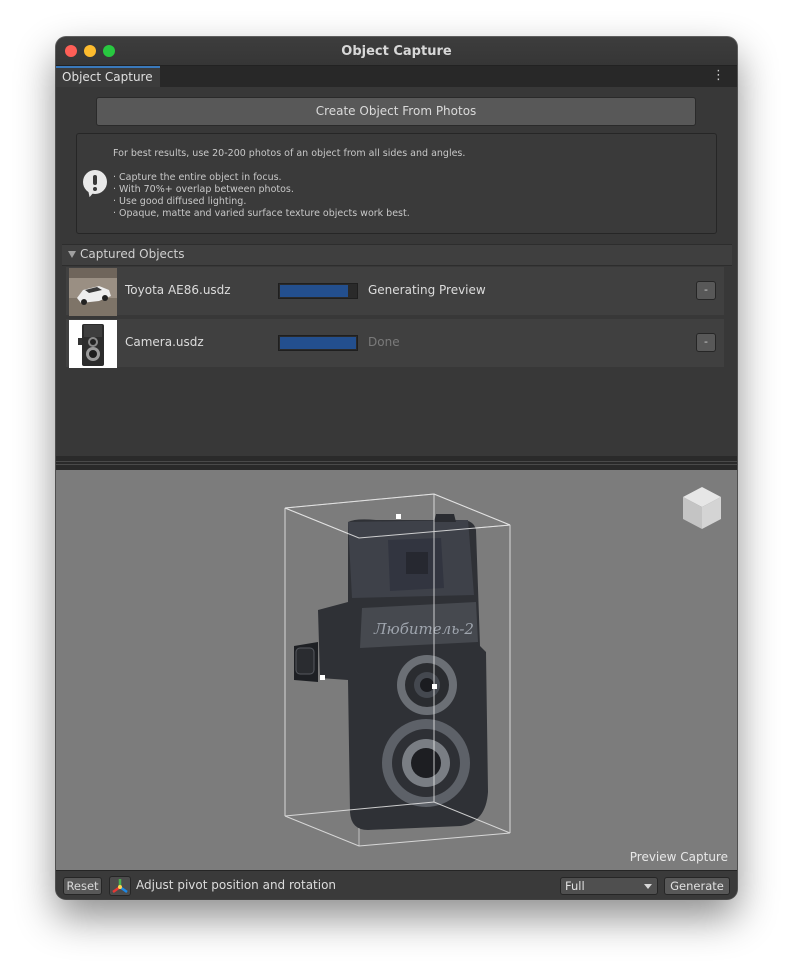 The height and width of the screenshot is (974, 793). I want to click on camera-model-preview: Любитель-2, so click(397, 670).